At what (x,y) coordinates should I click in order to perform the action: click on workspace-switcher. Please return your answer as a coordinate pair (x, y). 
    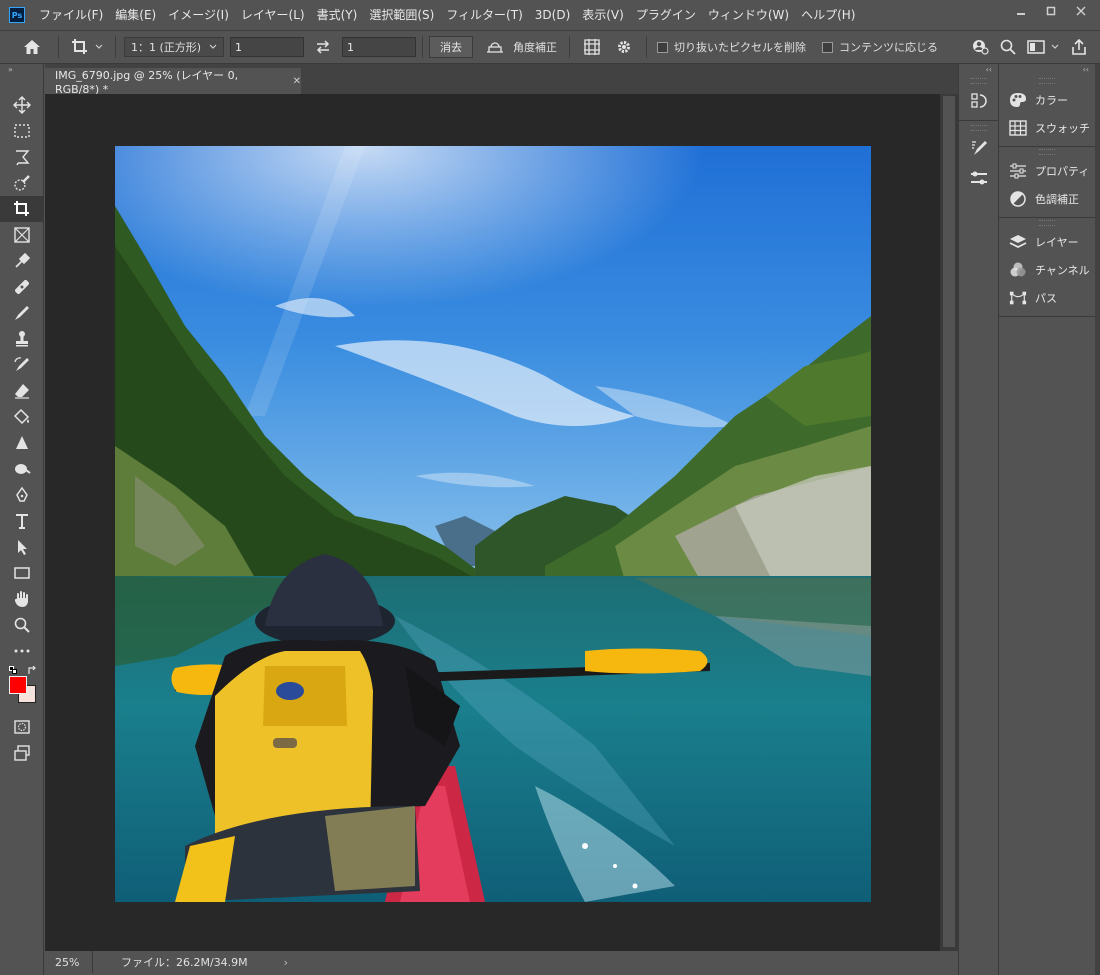
    Looking at the image, I should click on (1043, 47).